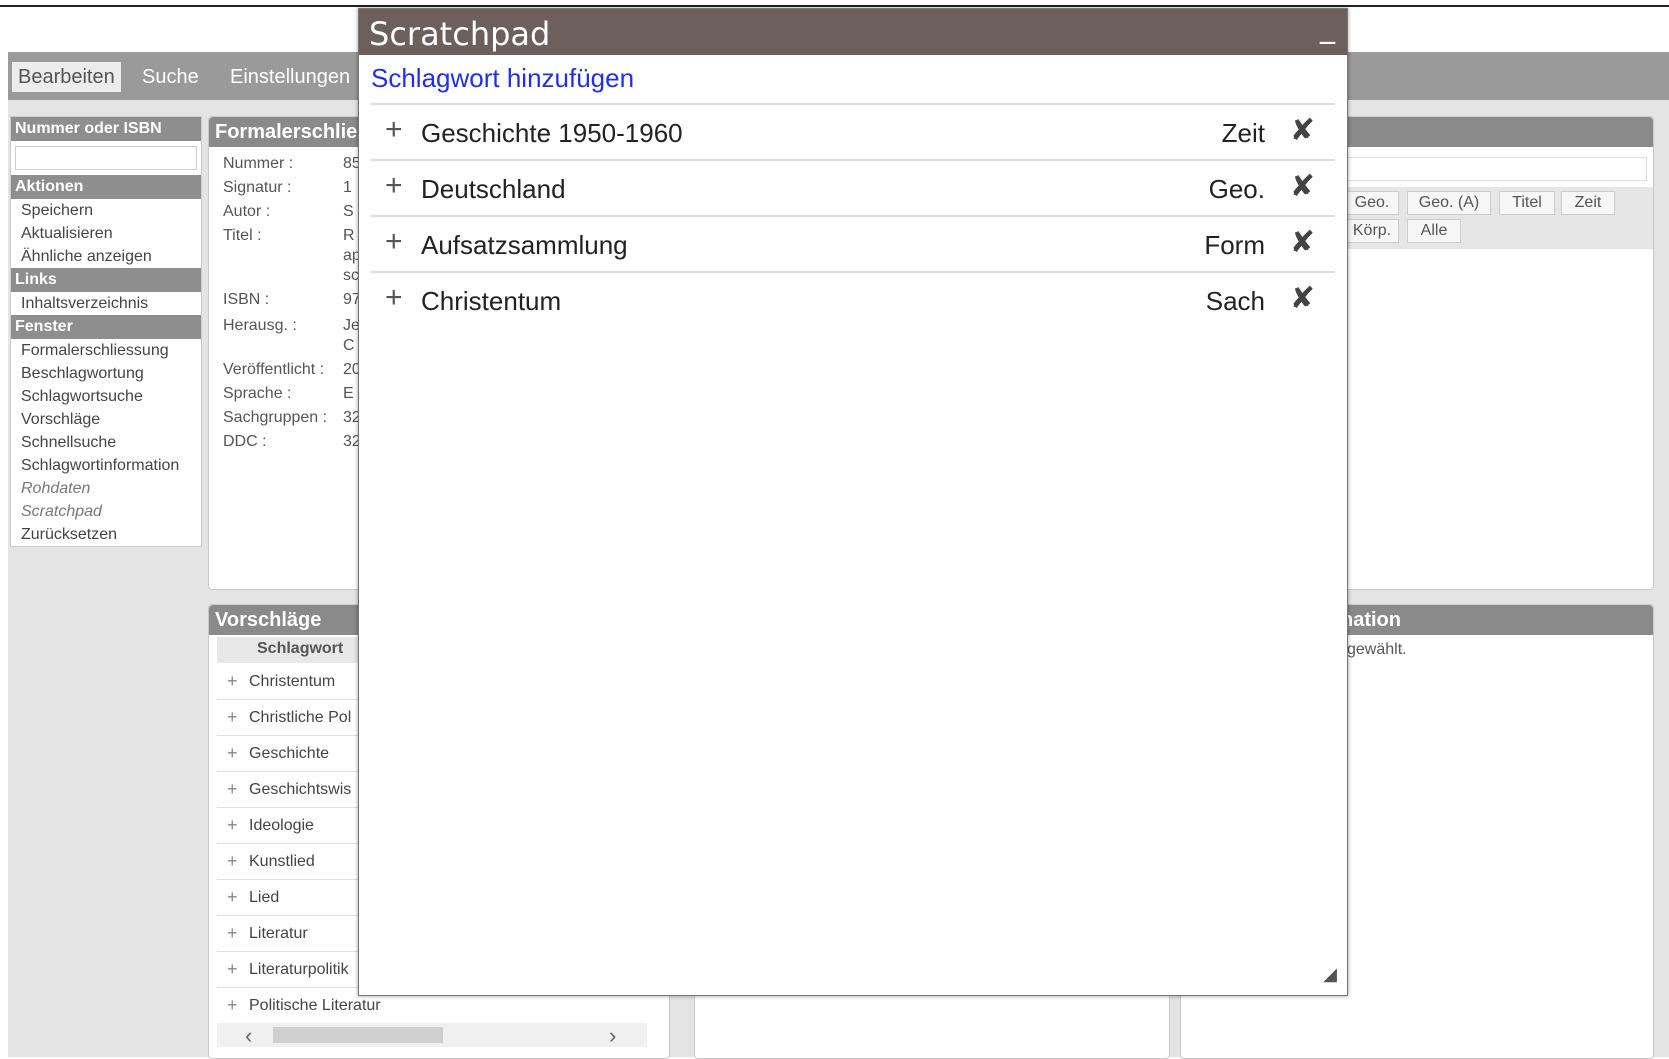 This screenshot has width=1669, height=1059. What do you see at coordinates (491, 301) in the screenshot?
I see `entry-label: Christentum` at bounding box center [491, 301].